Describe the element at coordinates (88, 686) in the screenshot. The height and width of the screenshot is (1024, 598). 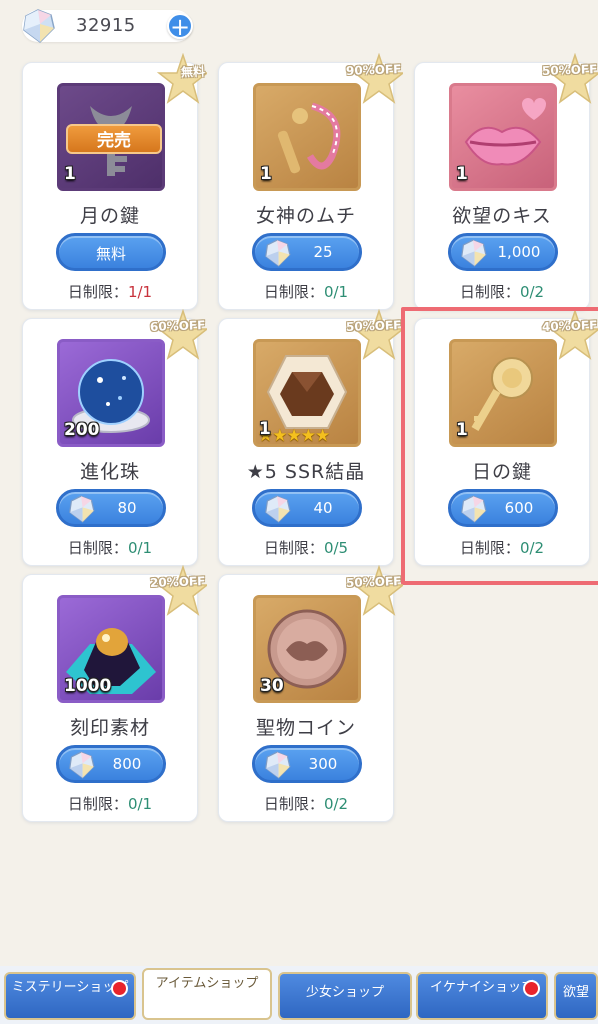
I see `item-quantity: 1000` at that location.